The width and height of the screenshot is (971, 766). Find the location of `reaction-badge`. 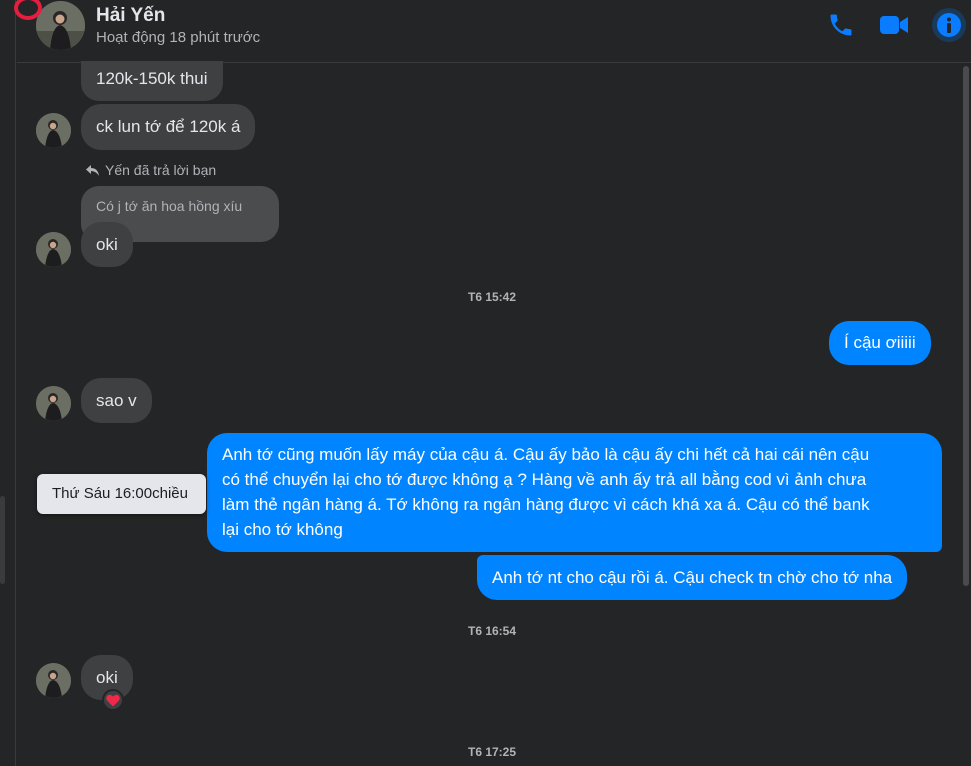

reaction-badge is located at coordinates (113, 700).